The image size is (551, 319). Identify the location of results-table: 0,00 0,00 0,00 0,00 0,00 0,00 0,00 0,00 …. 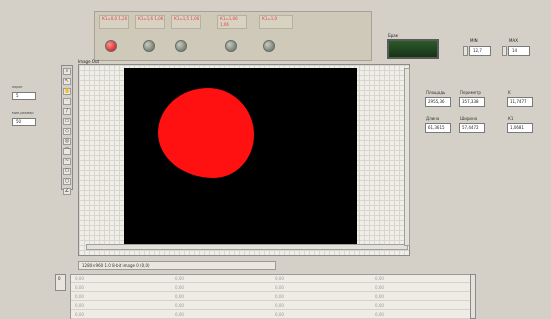
(271, 296).